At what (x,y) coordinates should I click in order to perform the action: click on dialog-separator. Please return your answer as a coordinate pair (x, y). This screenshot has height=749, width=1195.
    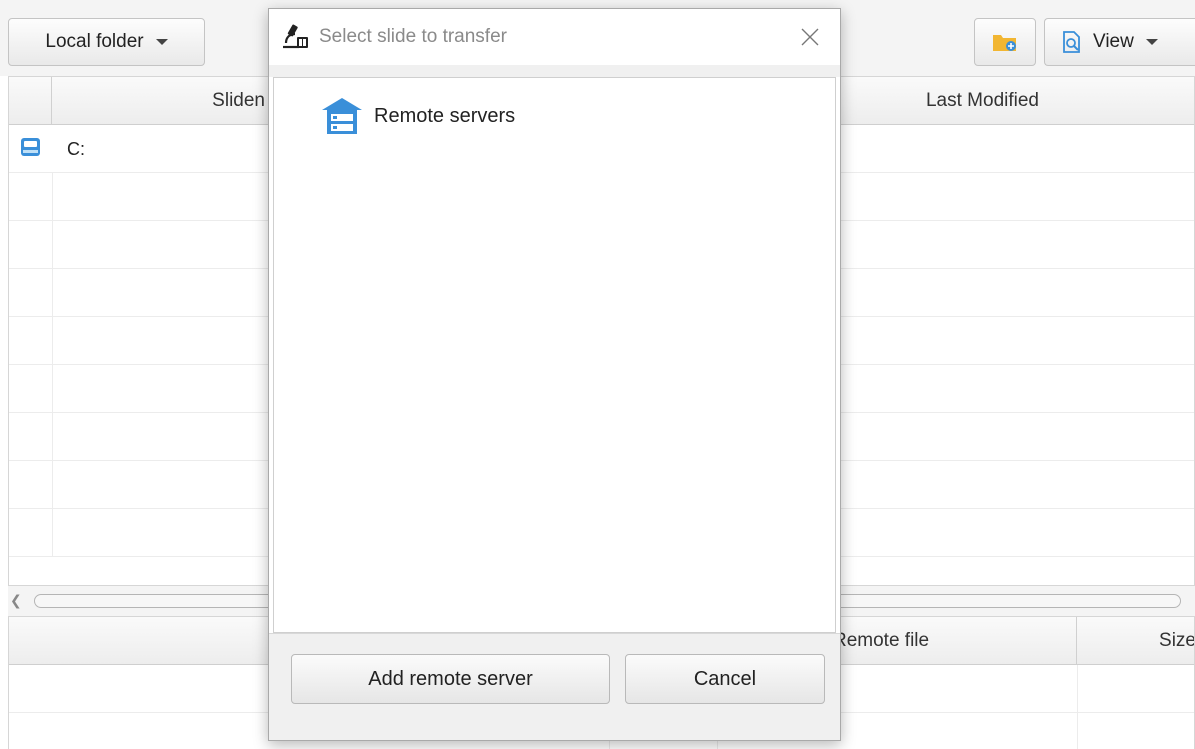
    Looking at the image, I should click on (554, 71).